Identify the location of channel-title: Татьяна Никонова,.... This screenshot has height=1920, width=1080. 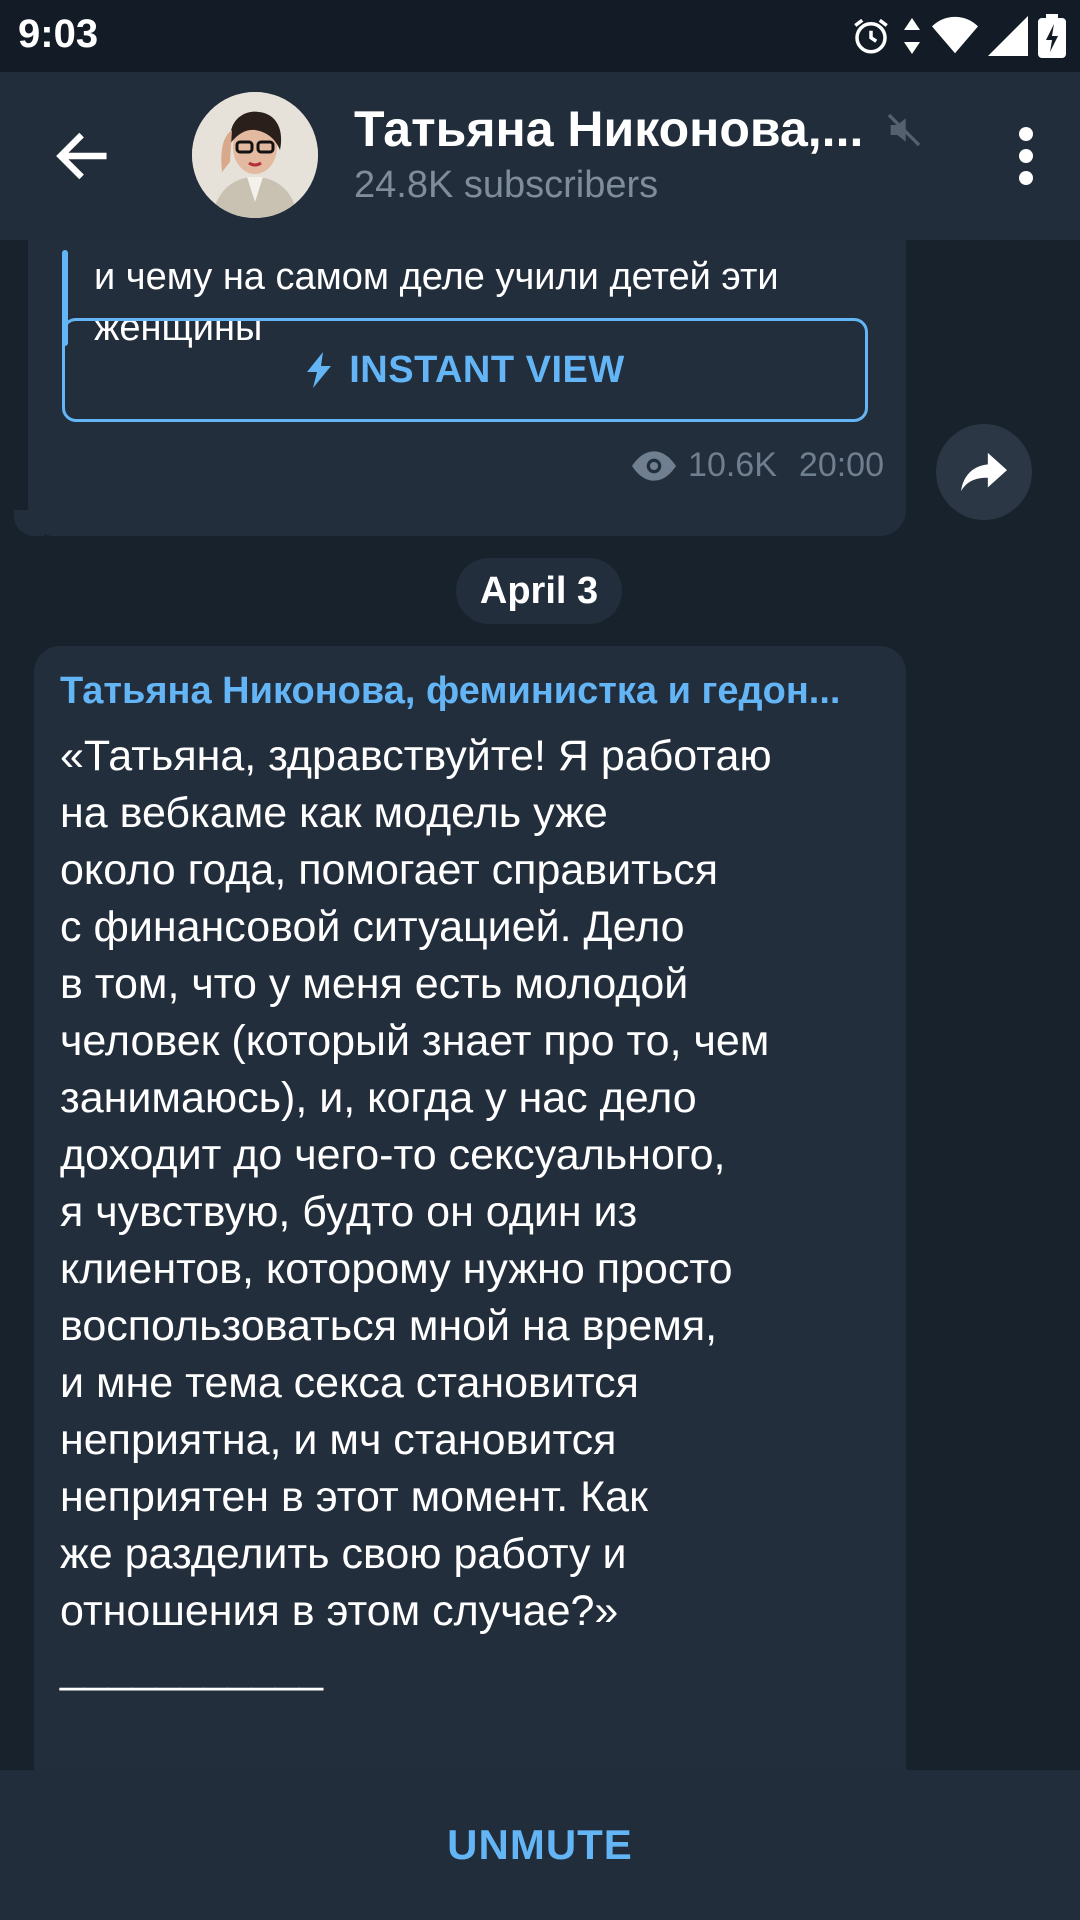
(609, 129).